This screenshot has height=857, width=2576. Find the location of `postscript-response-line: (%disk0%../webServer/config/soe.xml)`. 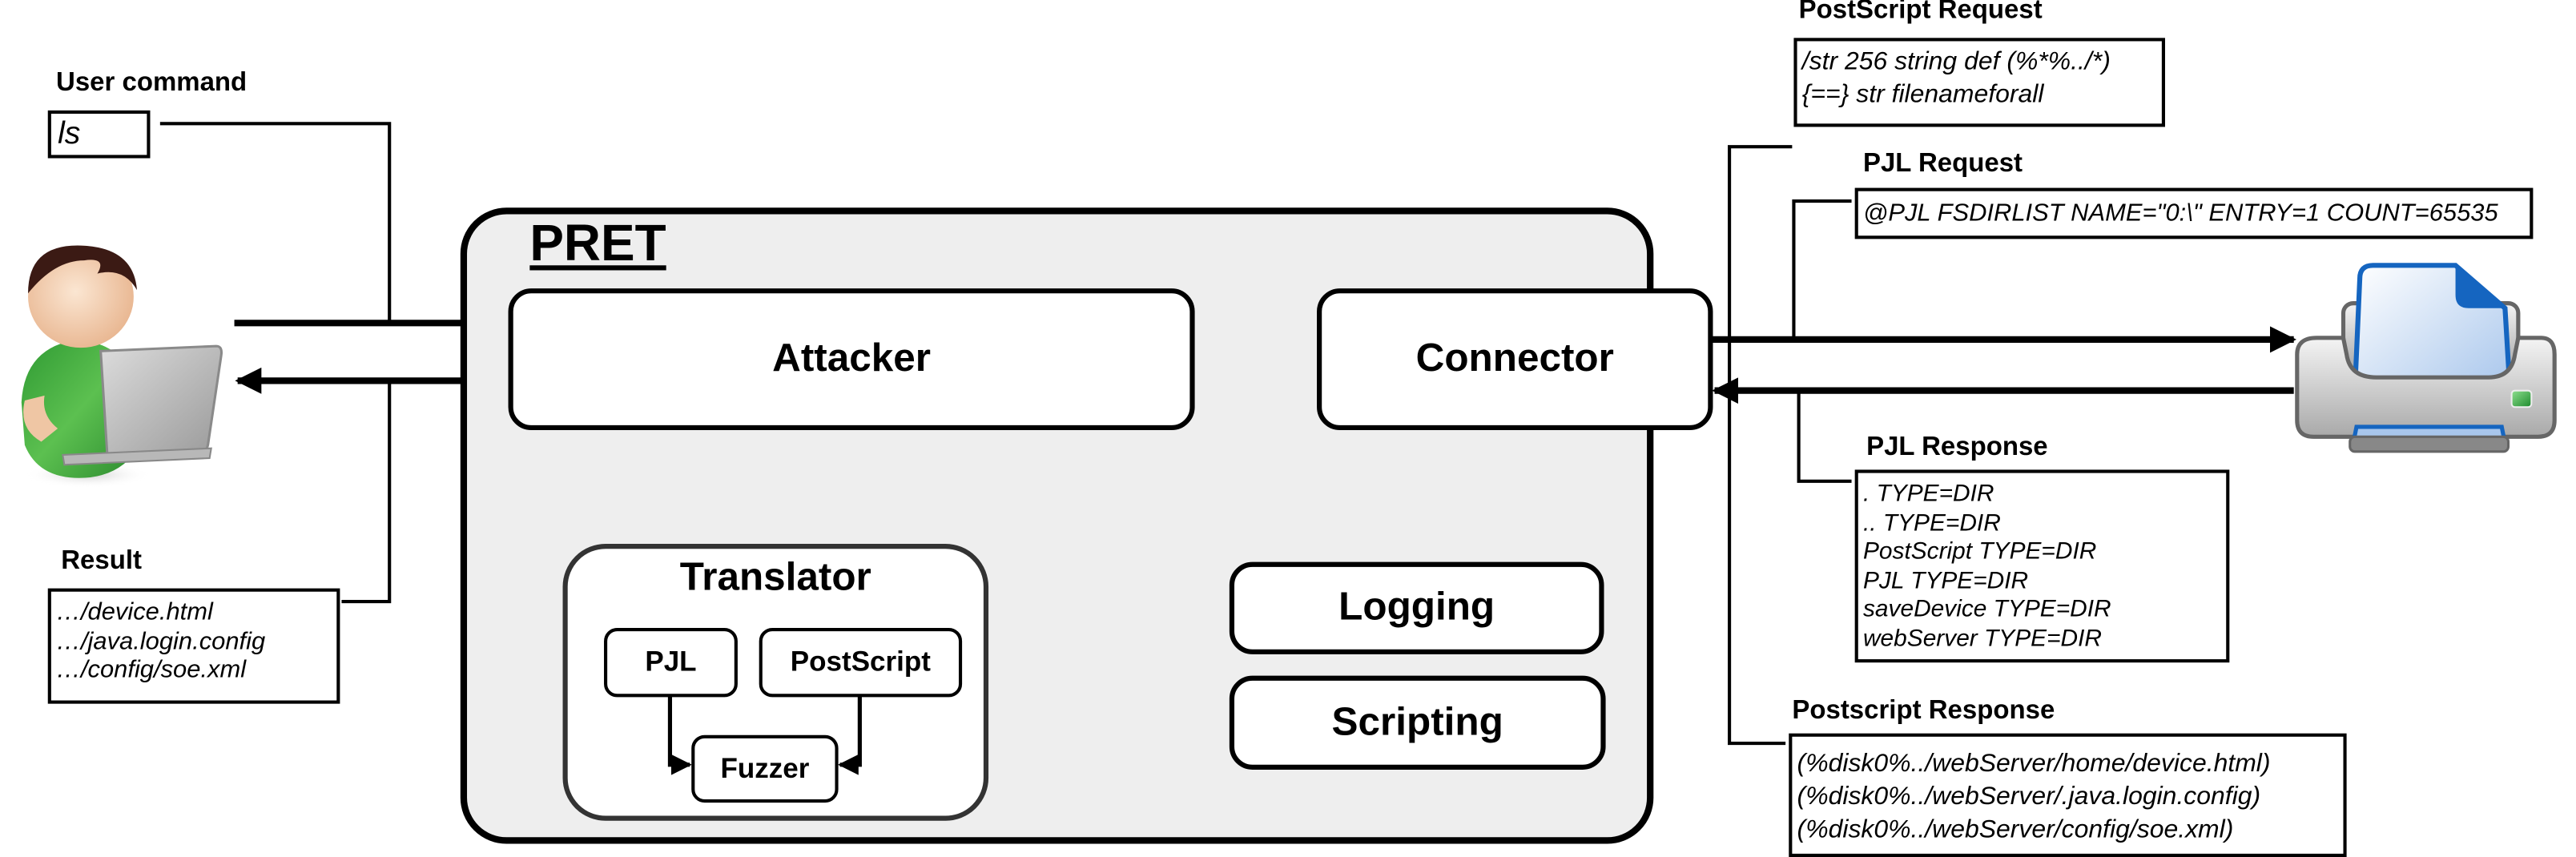

postscript-response-line: (%disk0%../webServer/config/soe.xml) is located at coordinates (2016, 829).